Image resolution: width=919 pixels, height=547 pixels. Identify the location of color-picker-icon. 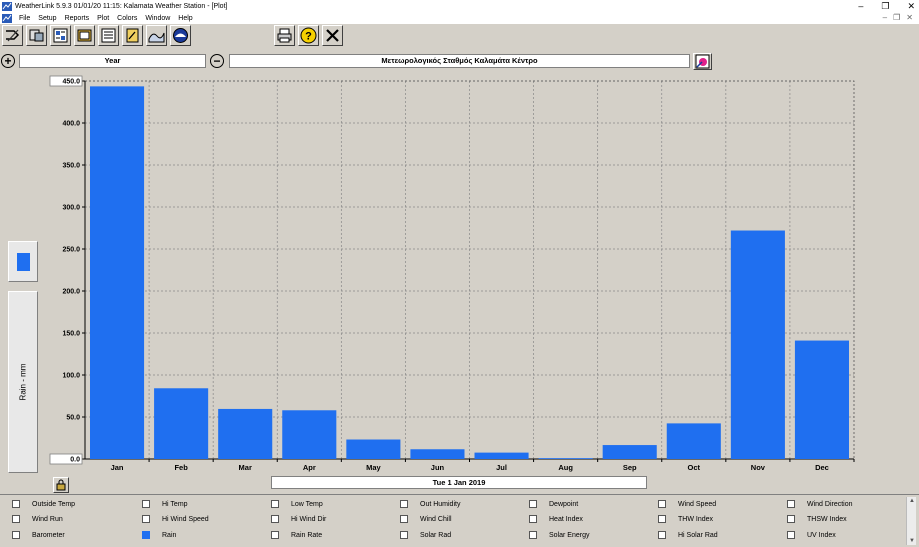
(702, 61).